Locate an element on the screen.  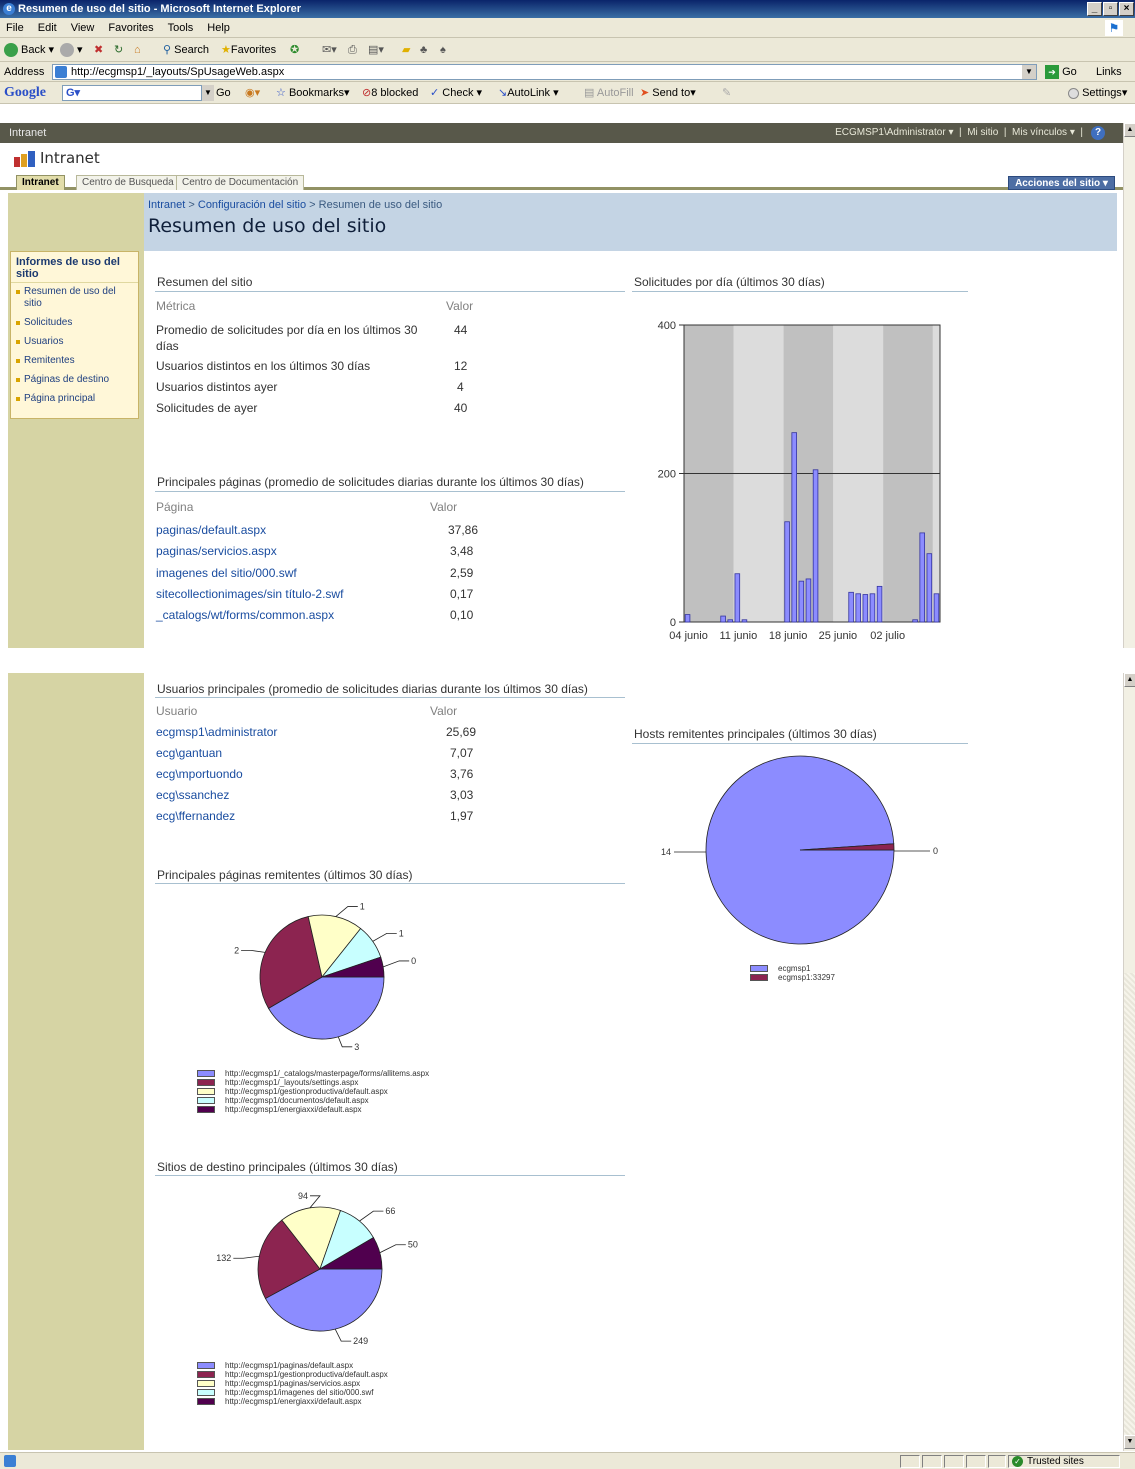
forward-button: ▾ is located at coordinates (71, 50).